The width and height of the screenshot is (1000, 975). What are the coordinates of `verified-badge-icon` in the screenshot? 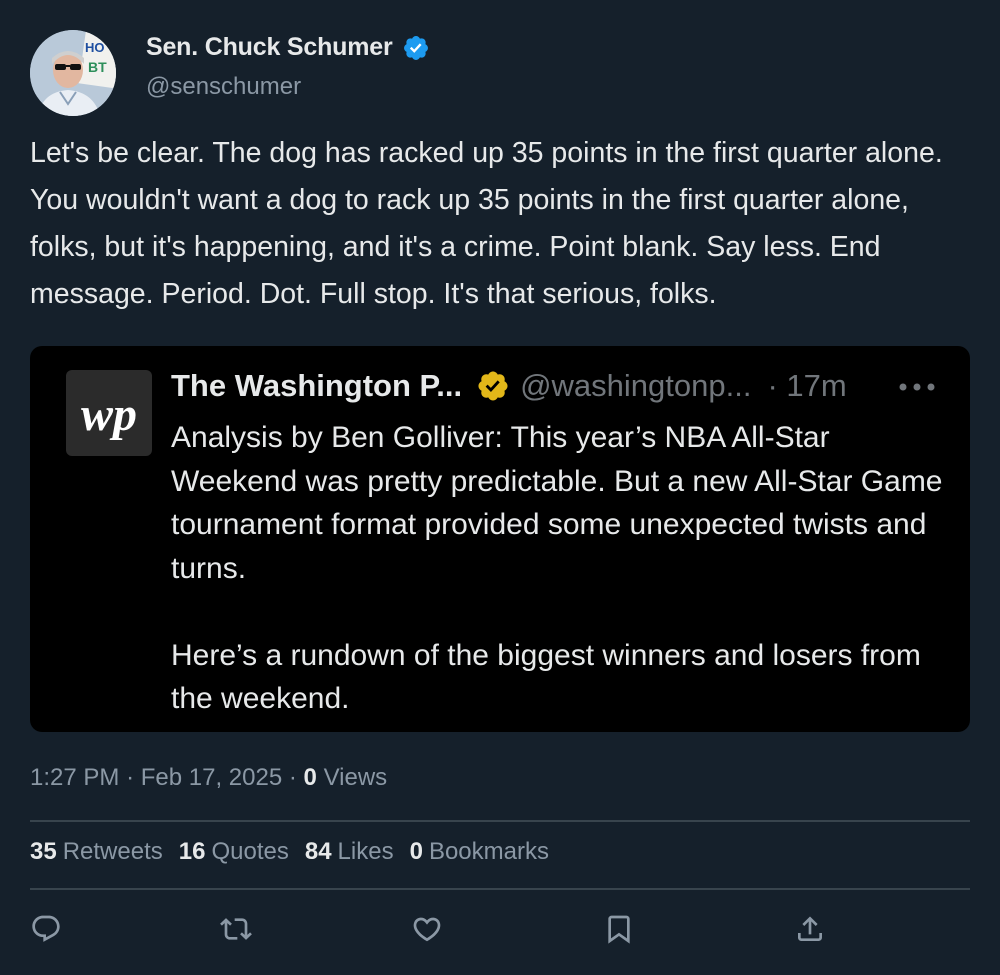 It's located at (416, 47).